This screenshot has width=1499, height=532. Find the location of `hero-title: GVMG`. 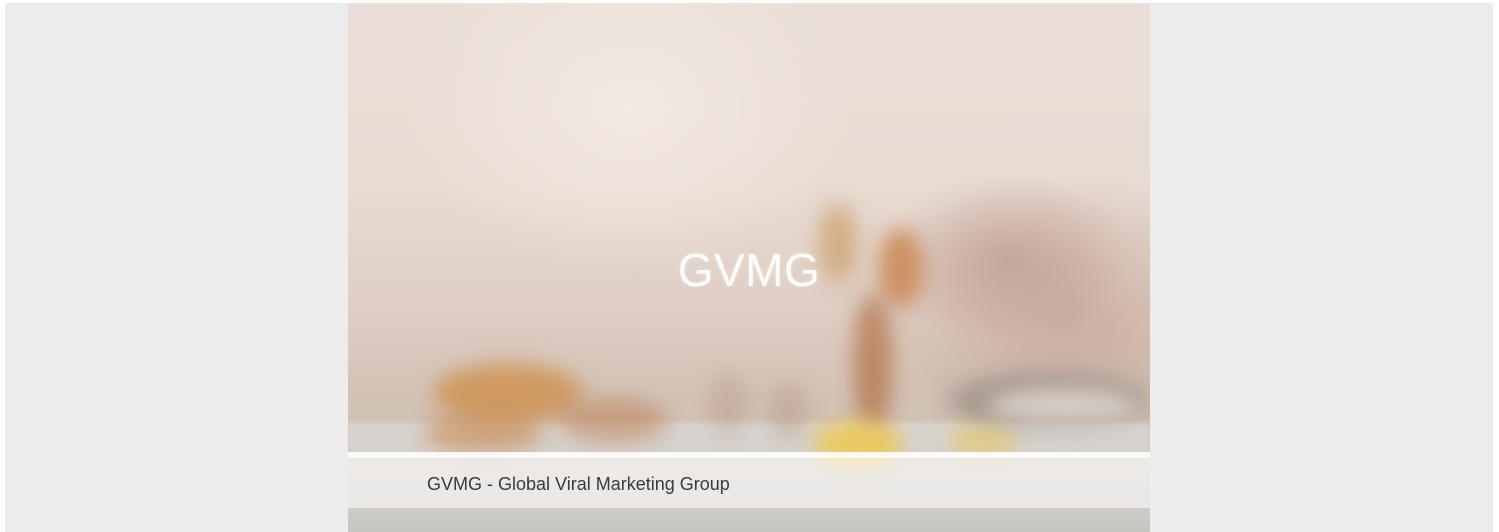

hero-title: GVMG is located at coordinates (749, 270).